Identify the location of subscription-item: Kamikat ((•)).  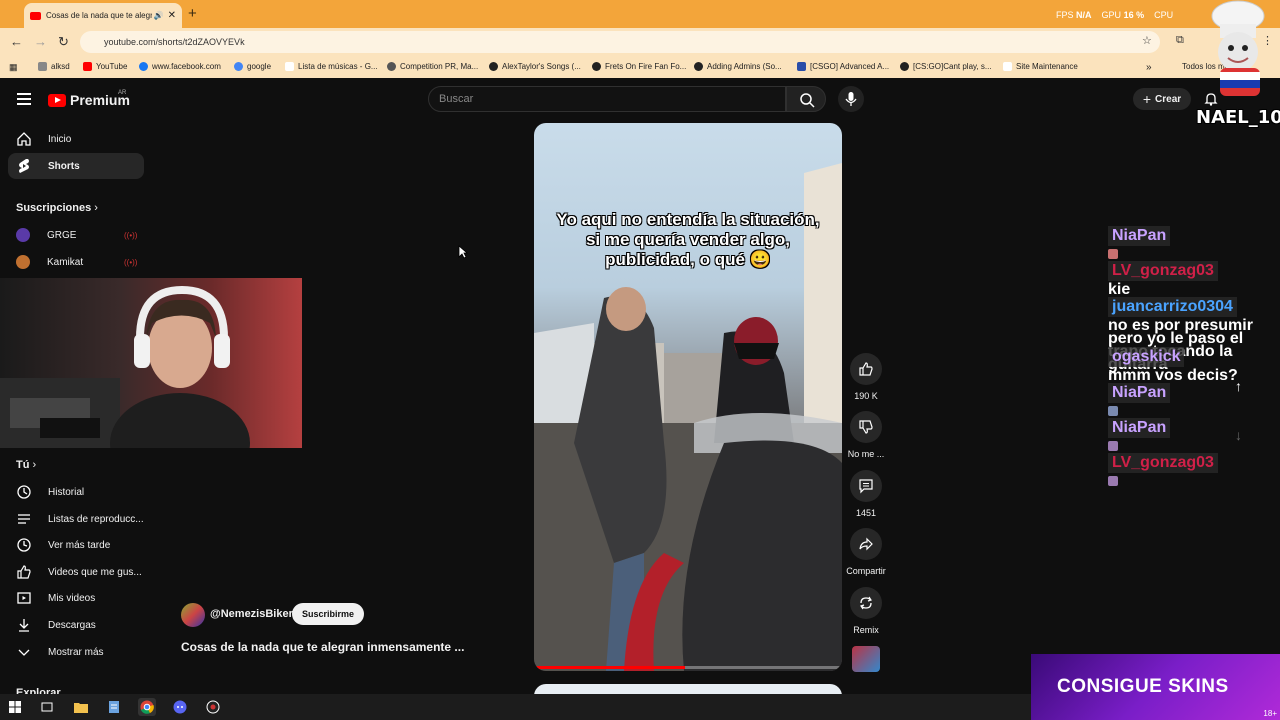
(84, 262).